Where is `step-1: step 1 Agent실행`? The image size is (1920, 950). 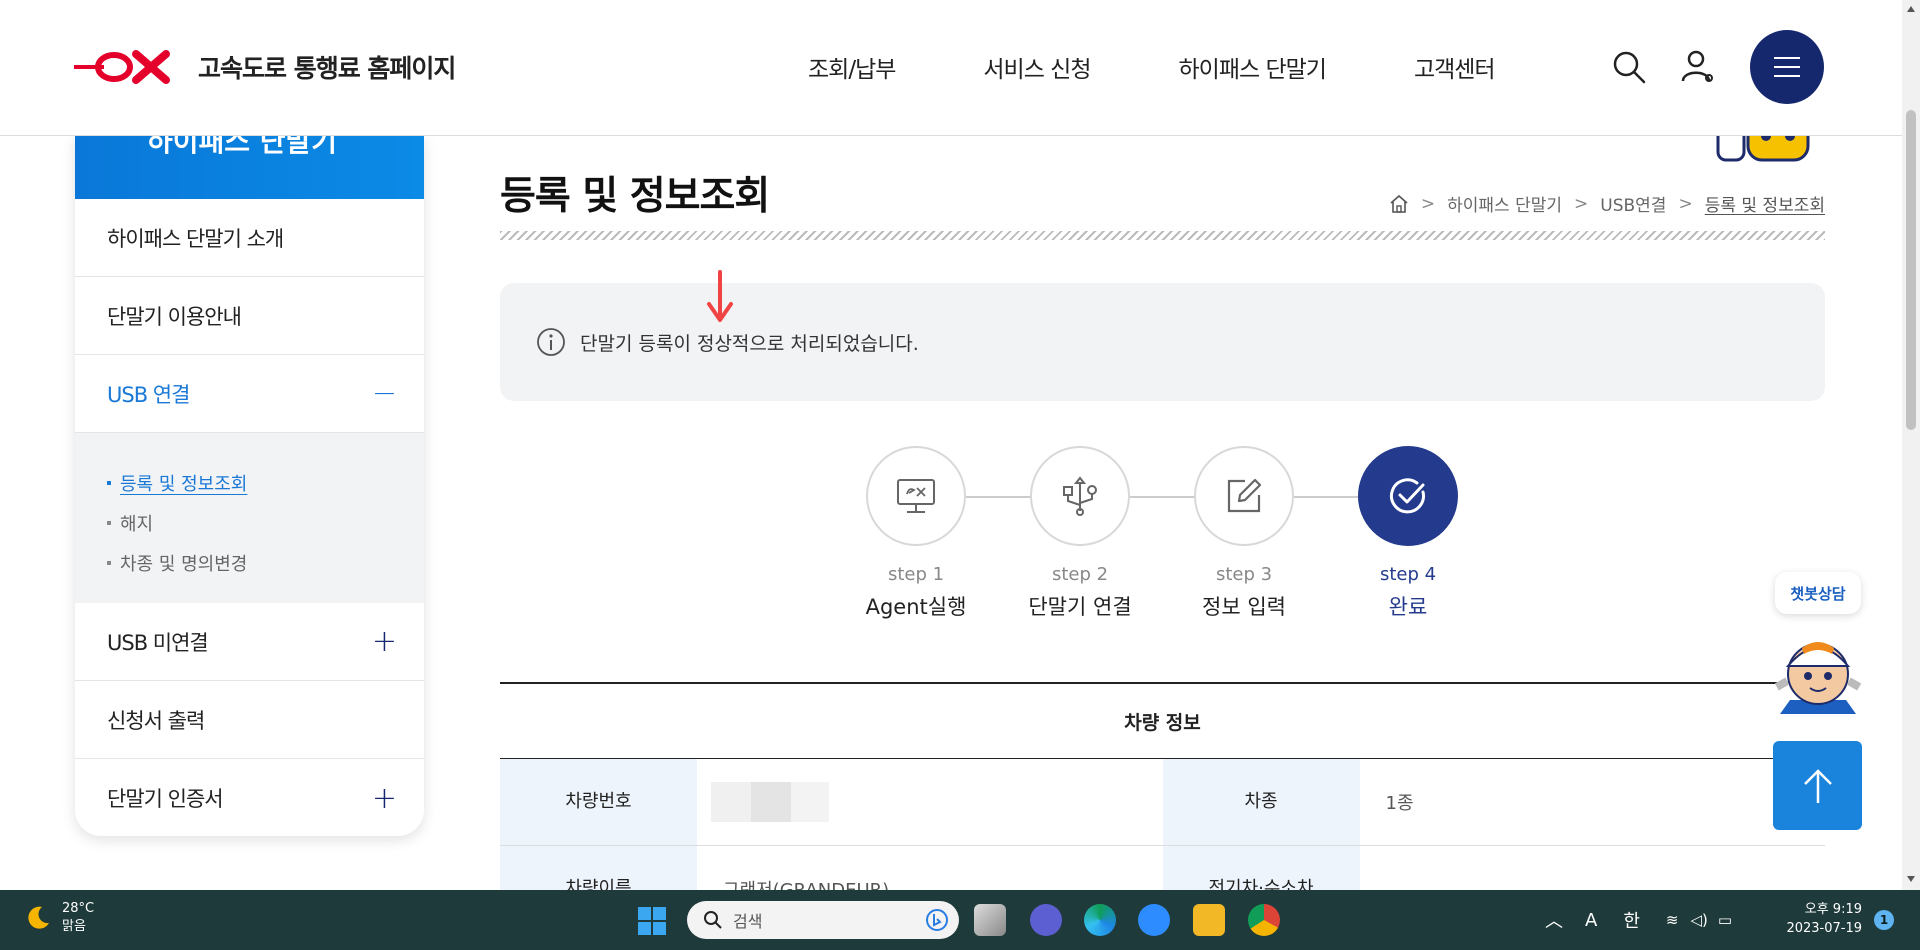 step-1: step 1 Agent실행 is located at coordinates (916, 533).